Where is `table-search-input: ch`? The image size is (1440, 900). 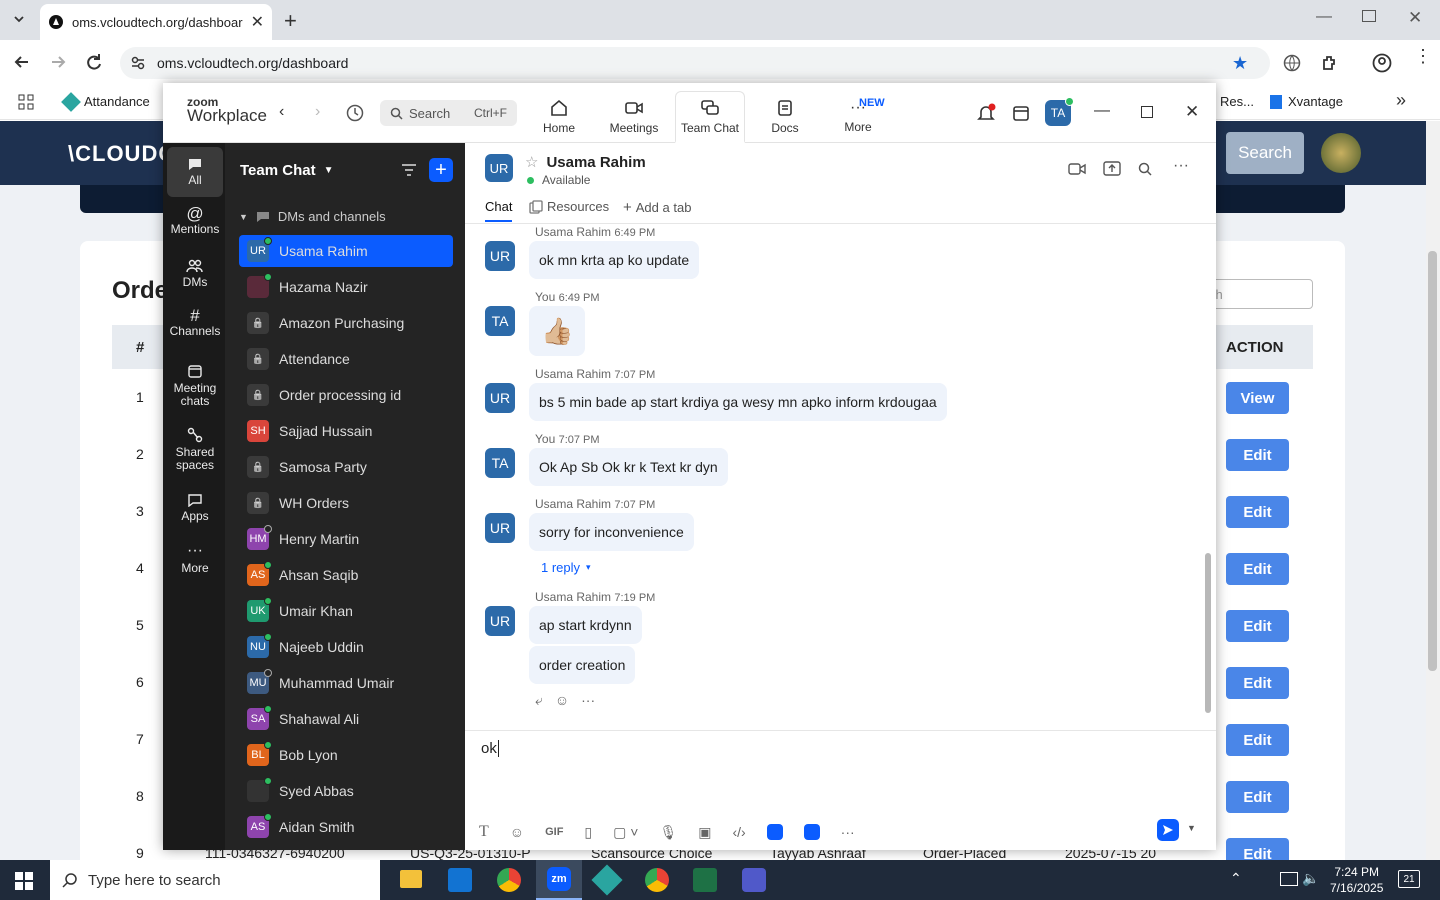
table-search-input: ch is located at coordinates (1256, 294).